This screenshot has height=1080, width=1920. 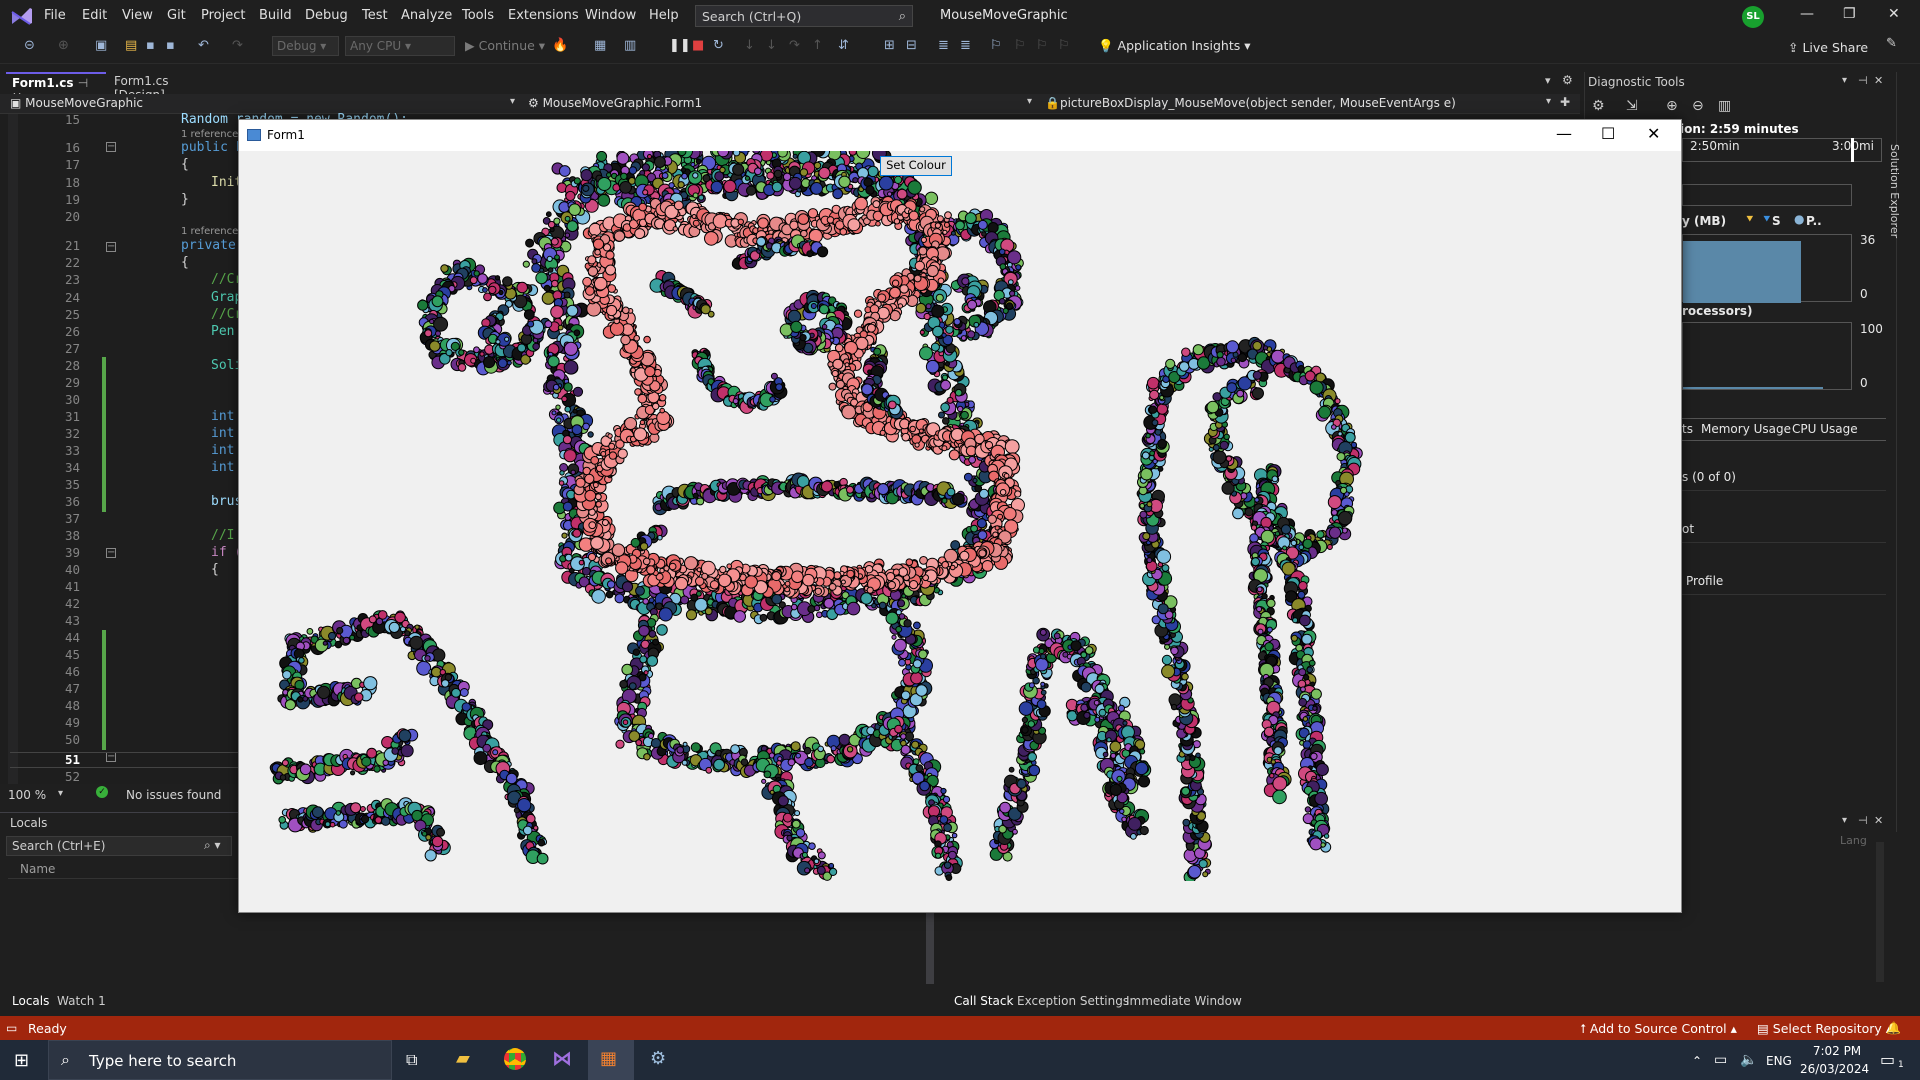 What do you see at coordinates (1042, 45) in the screenshot?
I see `next-bookmark-icon: ⚐` at bounding box center [1042, 45].